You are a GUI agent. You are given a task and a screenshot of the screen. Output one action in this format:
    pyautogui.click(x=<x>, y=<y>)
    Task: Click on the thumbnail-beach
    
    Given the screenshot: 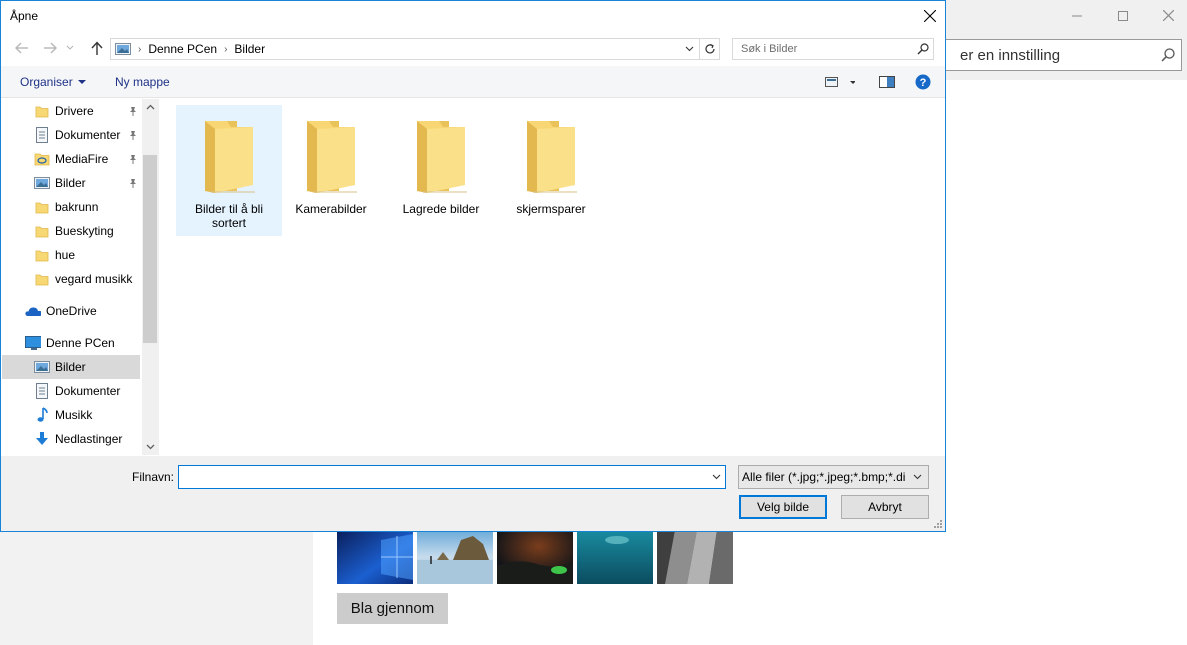 What is the action you would take?
    pyautogui.click(x=455, y=557)
    